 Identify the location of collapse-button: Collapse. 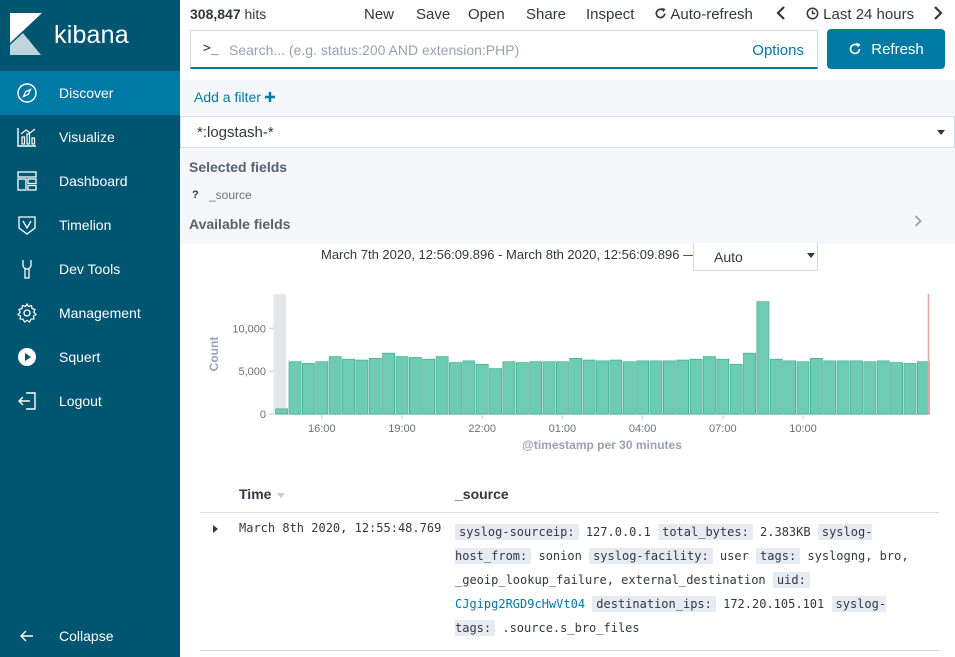
(90, 635).